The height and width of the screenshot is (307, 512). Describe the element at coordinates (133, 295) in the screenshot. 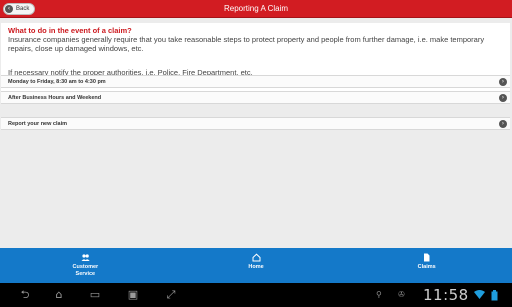

I see `screenshot-icon: ▣` at that location.